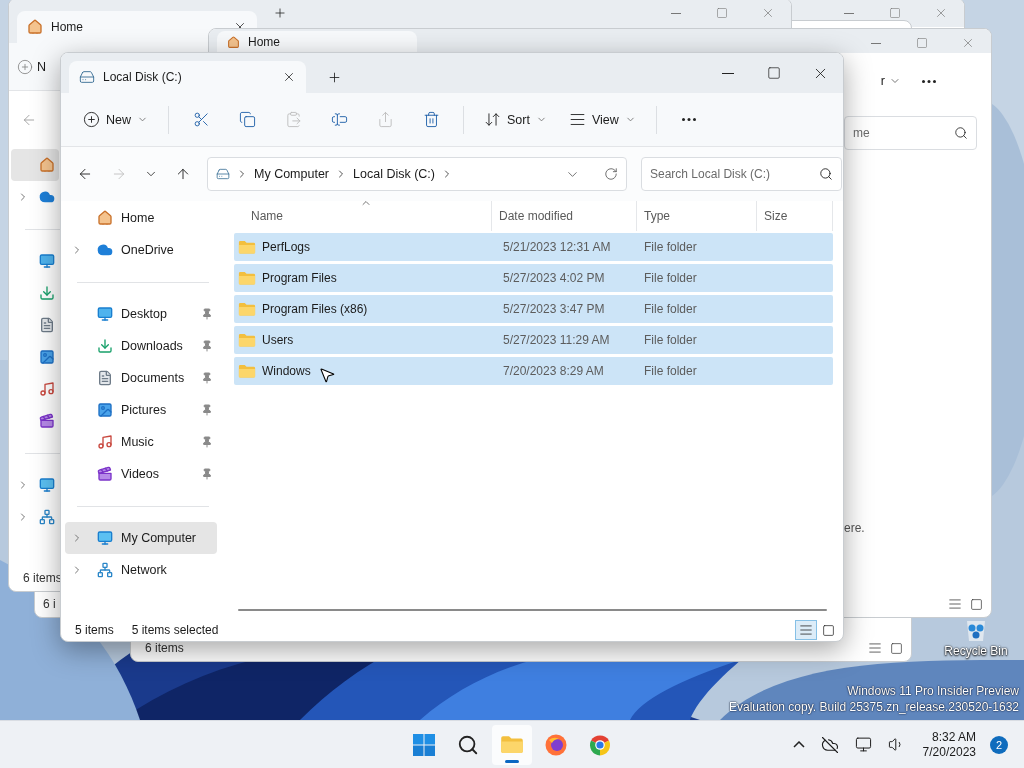  Describe the element at coordinates (94, 630) in the screenshot. I see `item-count: 5 items` at that location.